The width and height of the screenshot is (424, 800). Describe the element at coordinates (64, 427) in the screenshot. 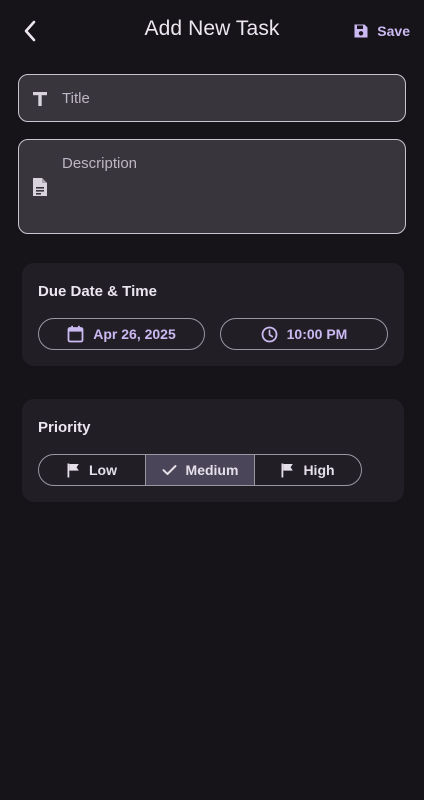

I see `priority-heading: Priority` at that location.